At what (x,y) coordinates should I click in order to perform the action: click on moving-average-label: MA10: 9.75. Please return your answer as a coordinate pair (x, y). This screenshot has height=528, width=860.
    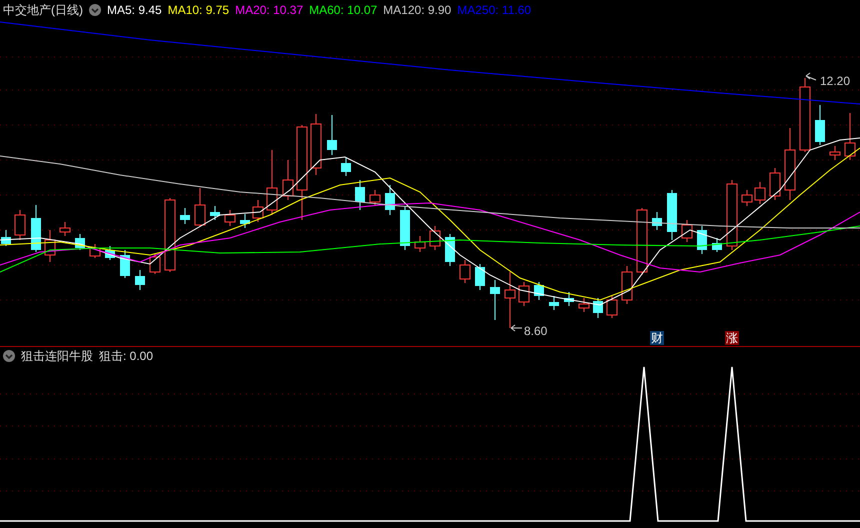
    Looking at the image, I should click on (199, 10).